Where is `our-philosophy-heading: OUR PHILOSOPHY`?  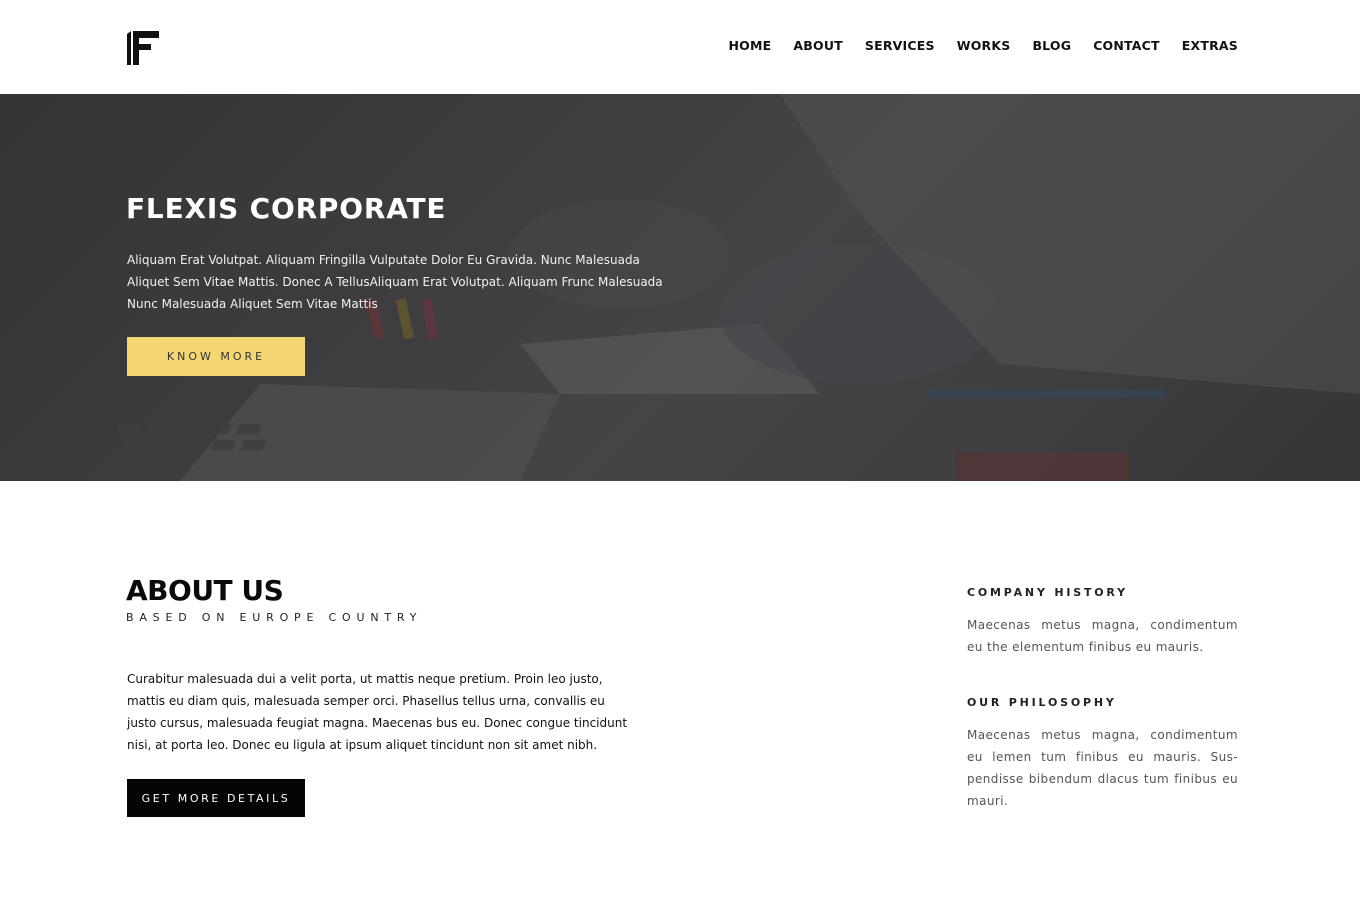 our-philosophy-heading: OUR PHILOSOPHY is located at coordinates (1042, 702).